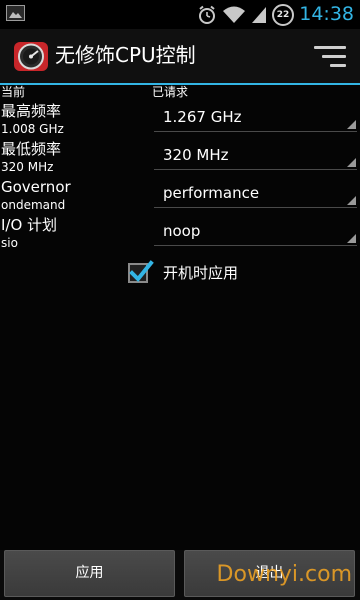 The height and width of the screenshot is (600, 360). I want to click on clock: 14:38, so click(326, 14).